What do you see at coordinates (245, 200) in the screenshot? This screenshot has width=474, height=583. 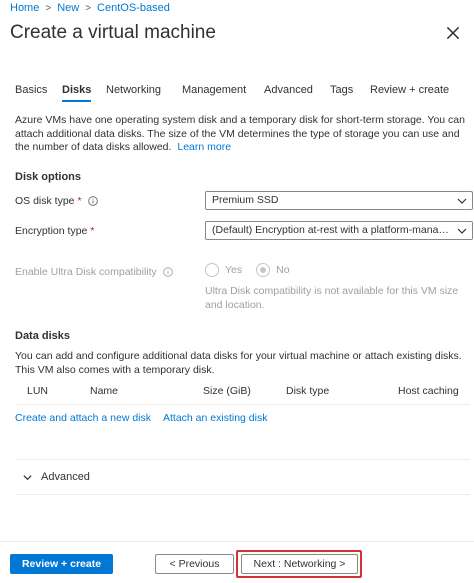 I see `os-disk-type-value: Premium SSD` at bounding box center [245, 200].